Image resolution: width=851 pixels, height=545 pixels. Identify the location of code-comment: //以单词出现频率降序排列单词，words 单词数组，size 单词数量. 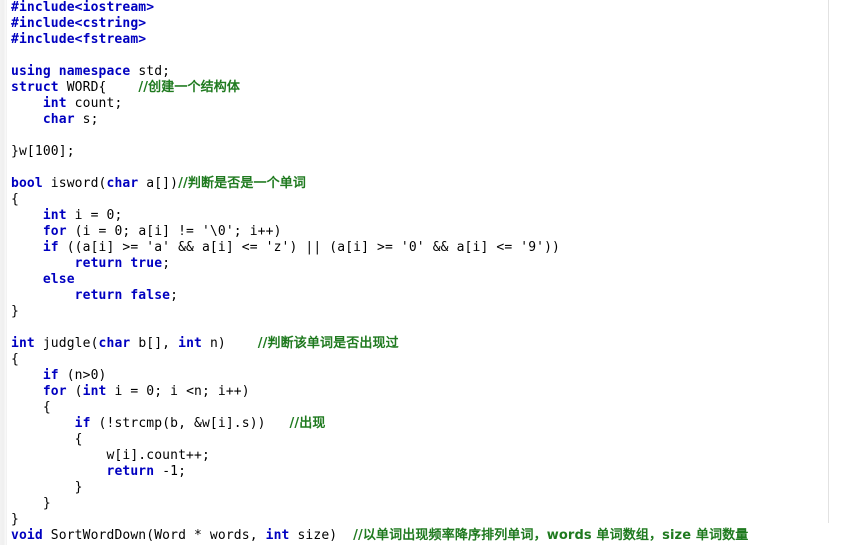
(551, 535).